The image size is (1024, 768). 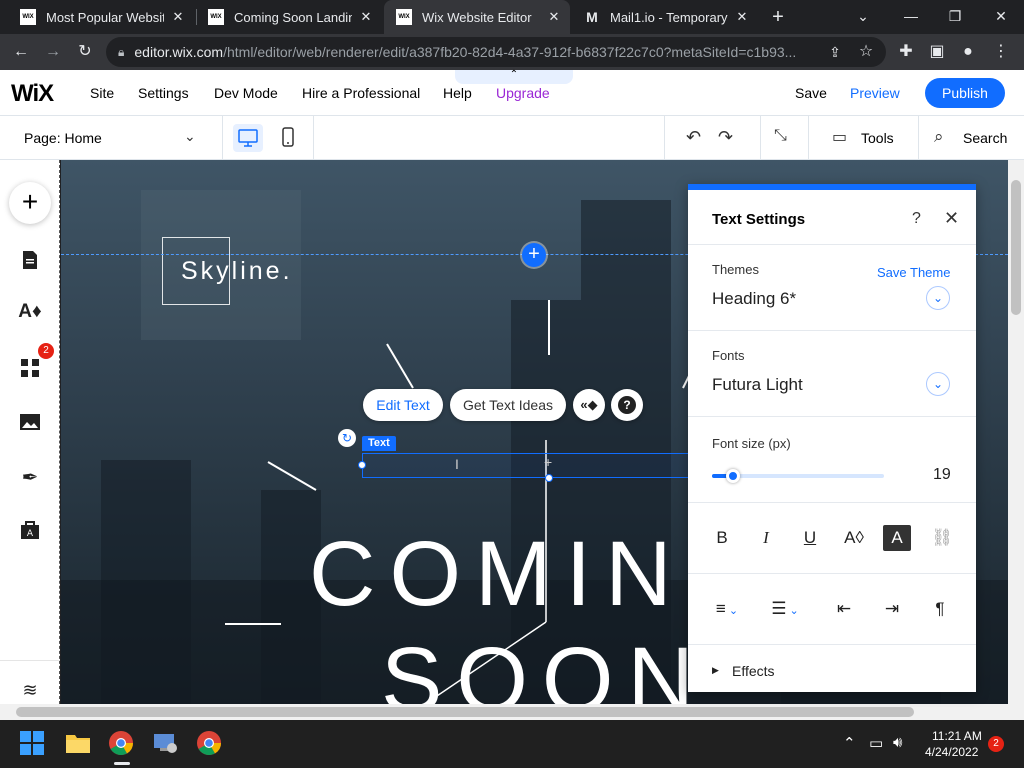 What do you see at coordinates (163, 93) in the screenshot?
I see `menu-settings: Settings` at bounding box center [163, 93].